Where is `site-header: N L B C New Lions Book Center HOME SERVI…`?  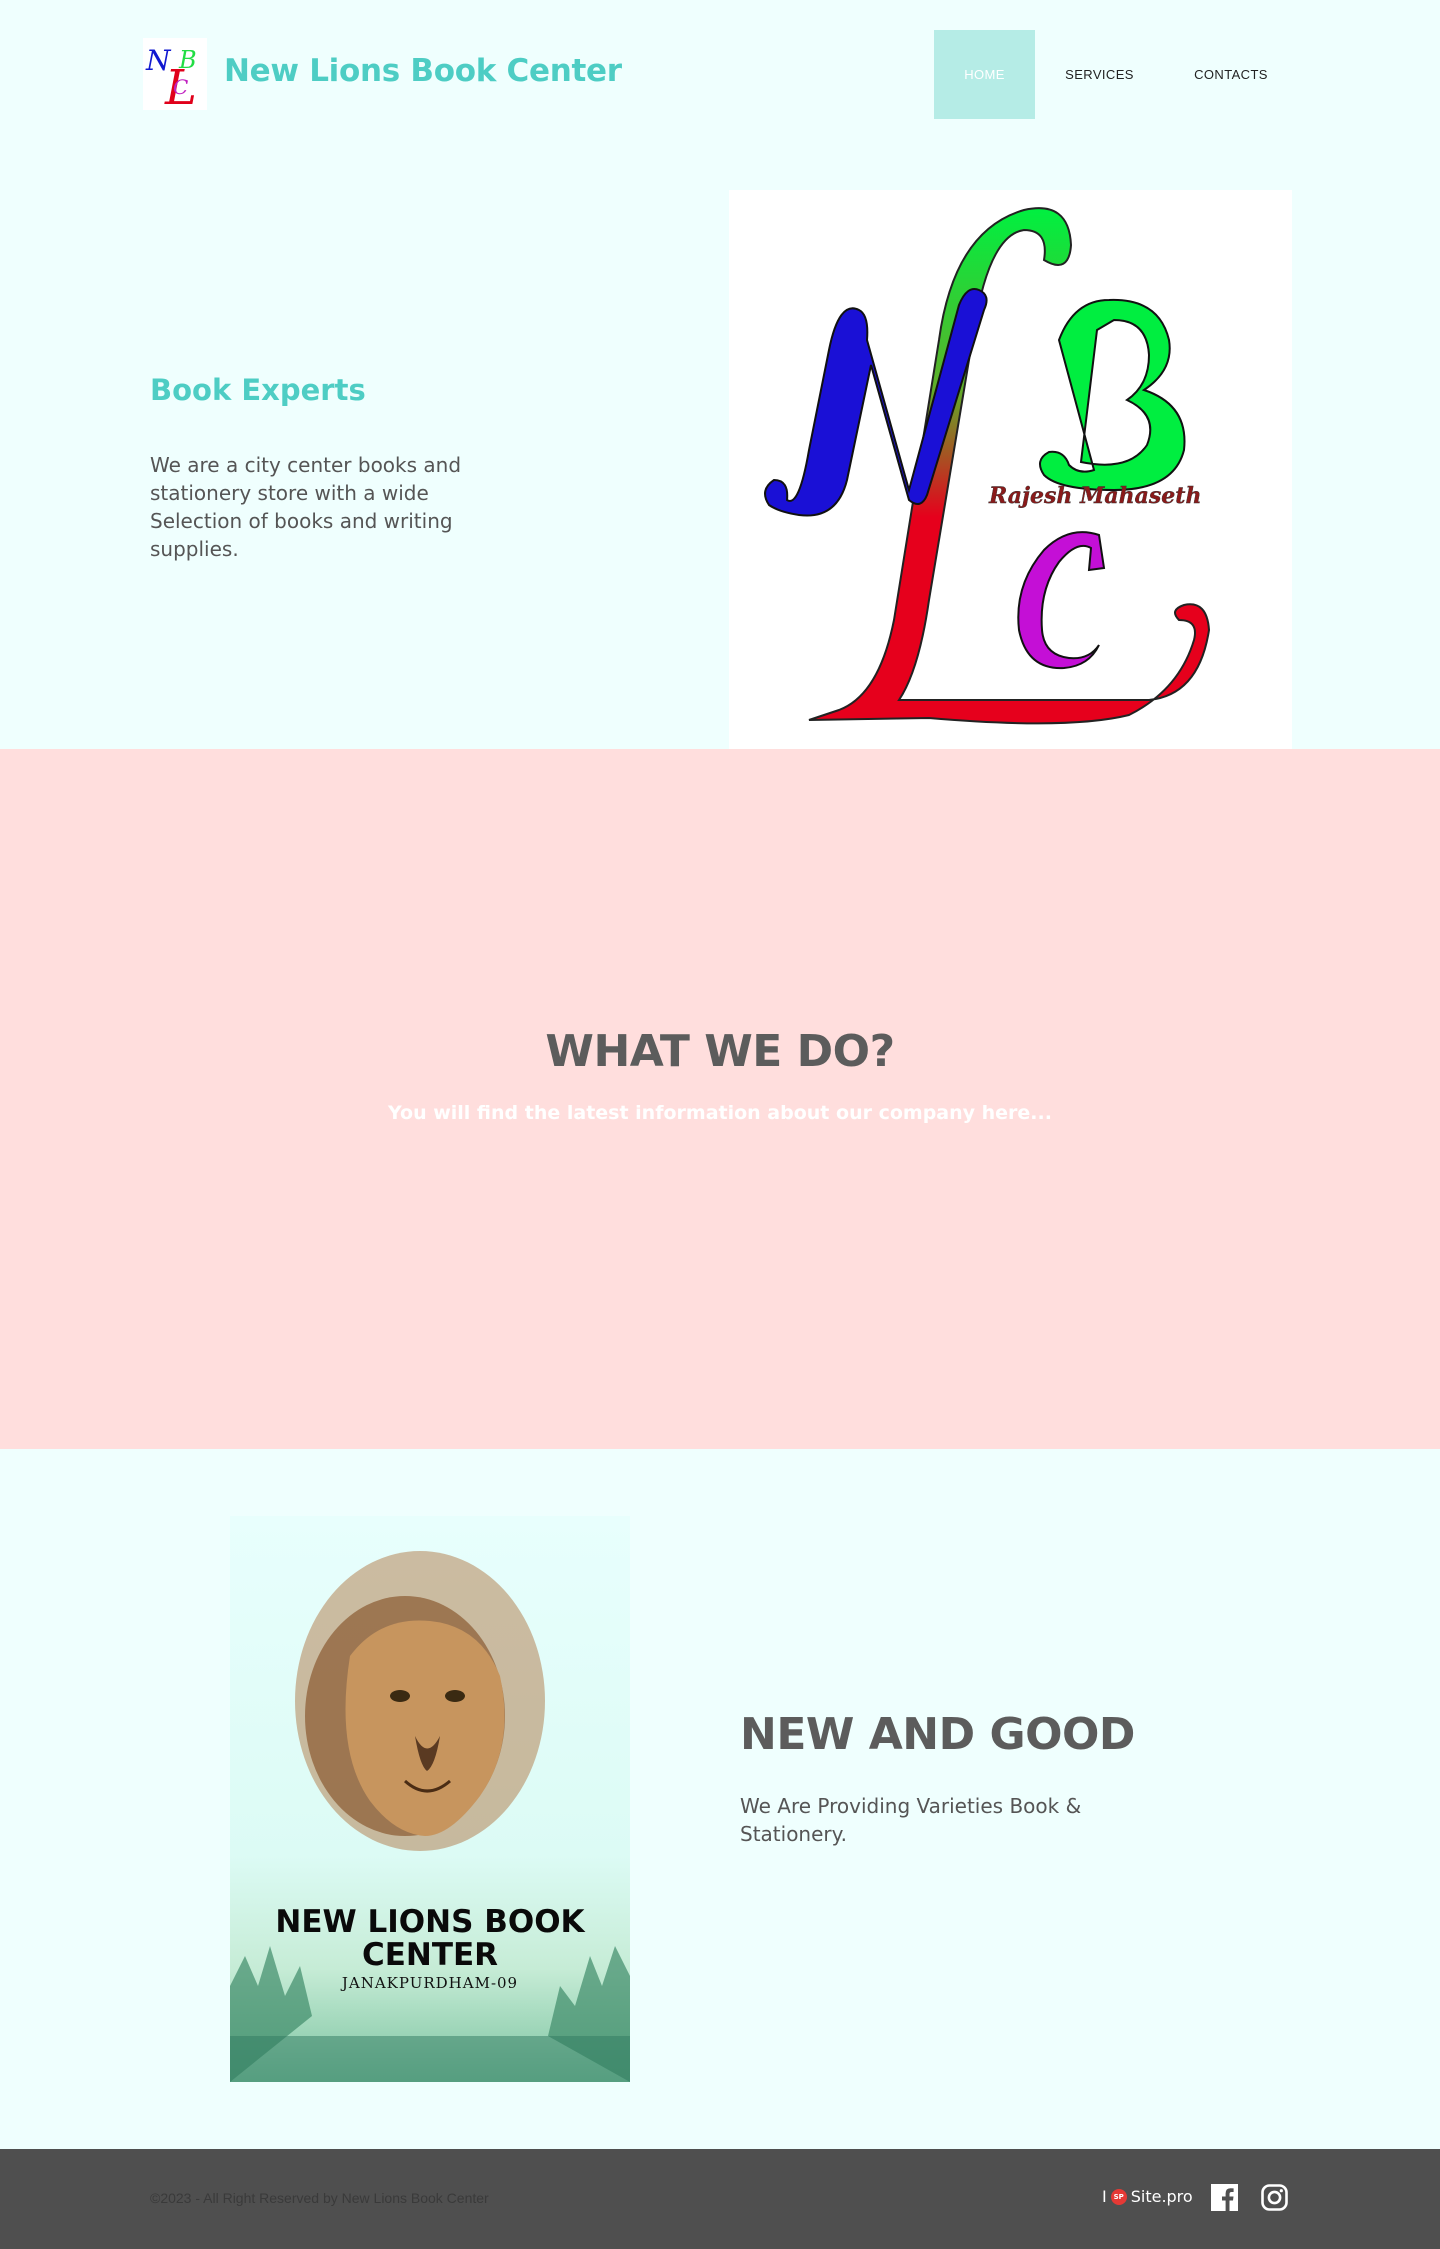
site-header: N L B C New Lions Book Center HOME SERVI… is located at coordinates (720, 74).